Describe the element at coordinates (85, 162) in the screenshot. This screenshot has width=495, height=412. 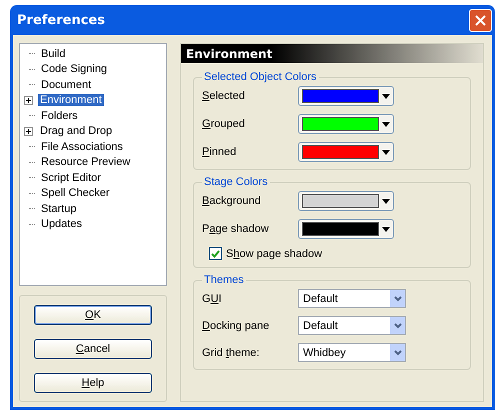
I see `tree-item: Resource Preview` at that location.